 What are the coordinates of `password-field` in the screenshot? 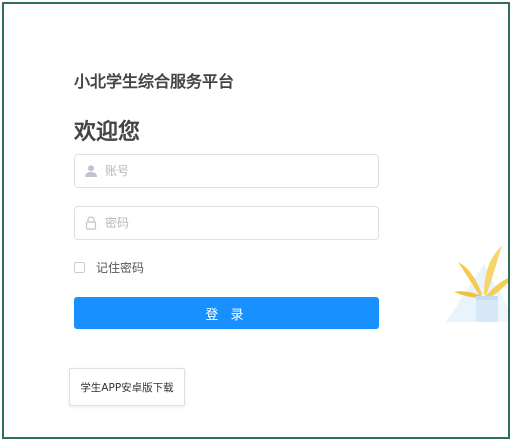 It's located at (226, 223).